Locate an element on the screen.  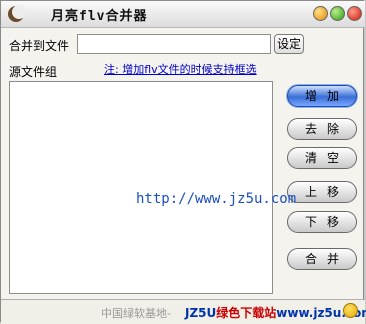
status-text: 中国绿软基地- is located at coordinates (136, 313).